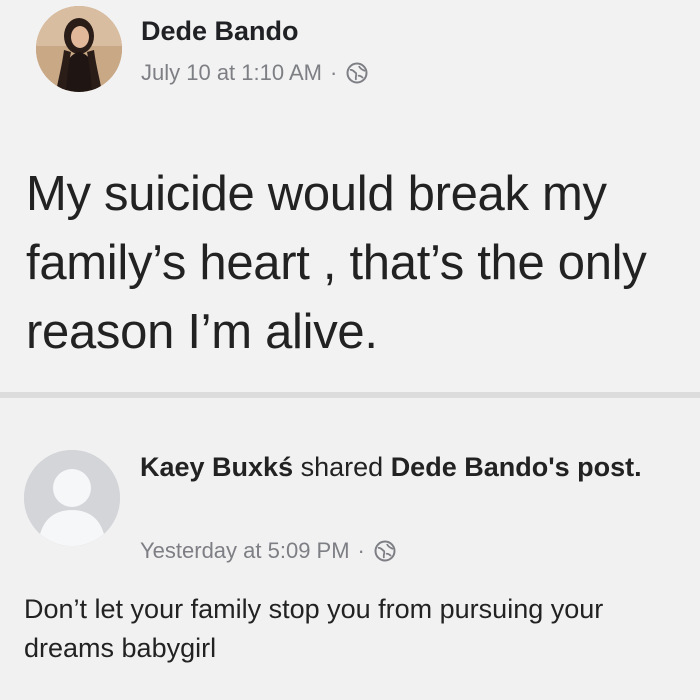  What do you see at coordinates (480, 467) in the screenshot?
I see `original-author-link: Dede Bando's` at bounding box center [480, 467].